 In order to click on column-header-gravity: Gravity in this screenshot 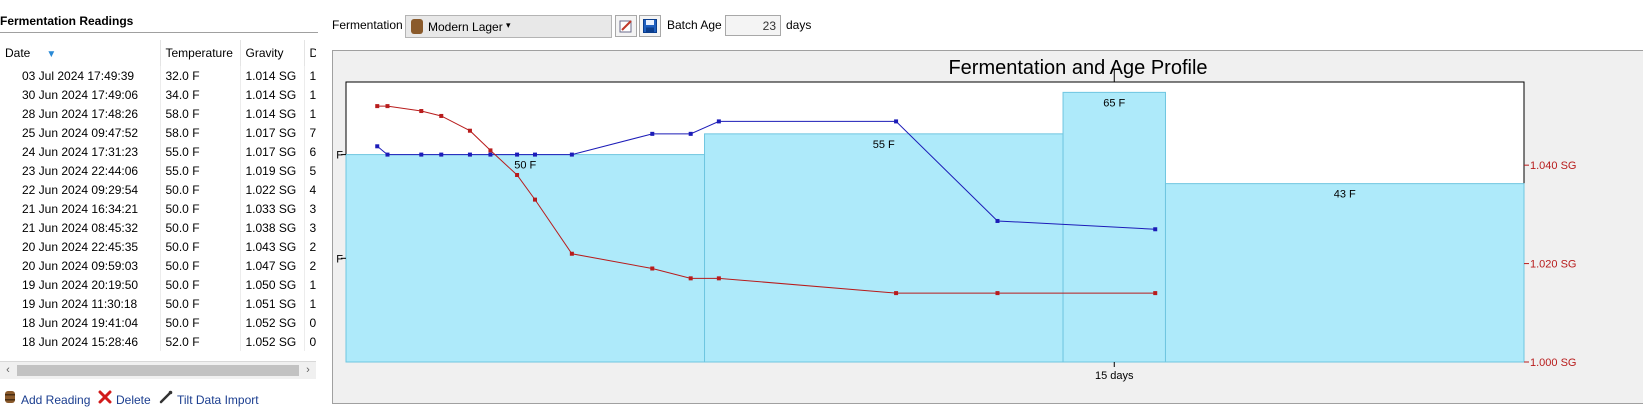, I will do `click(272, 53)`.